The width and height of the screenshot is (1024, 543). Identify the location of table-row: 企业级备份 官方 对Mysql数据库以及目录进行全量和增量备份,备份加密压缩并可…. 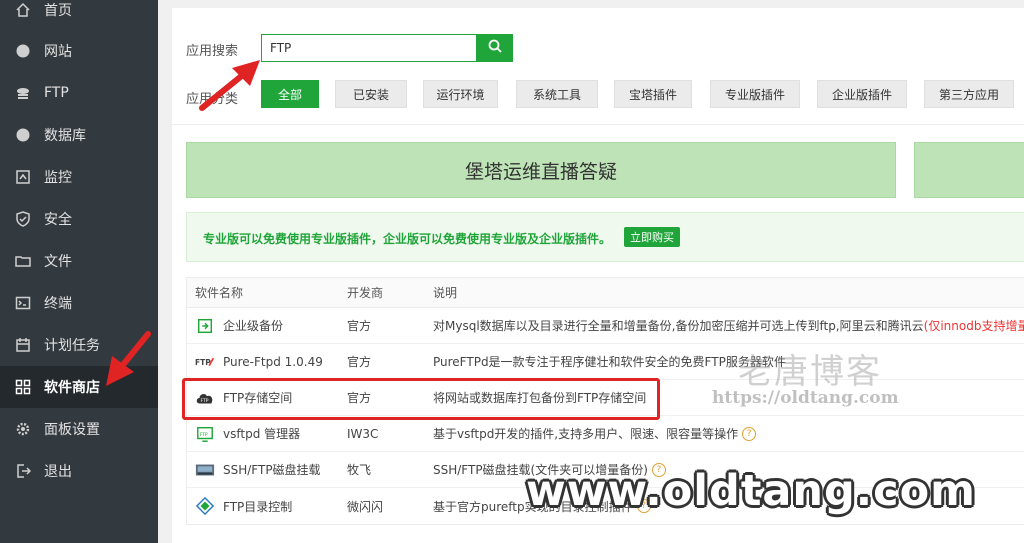
(605, 326).